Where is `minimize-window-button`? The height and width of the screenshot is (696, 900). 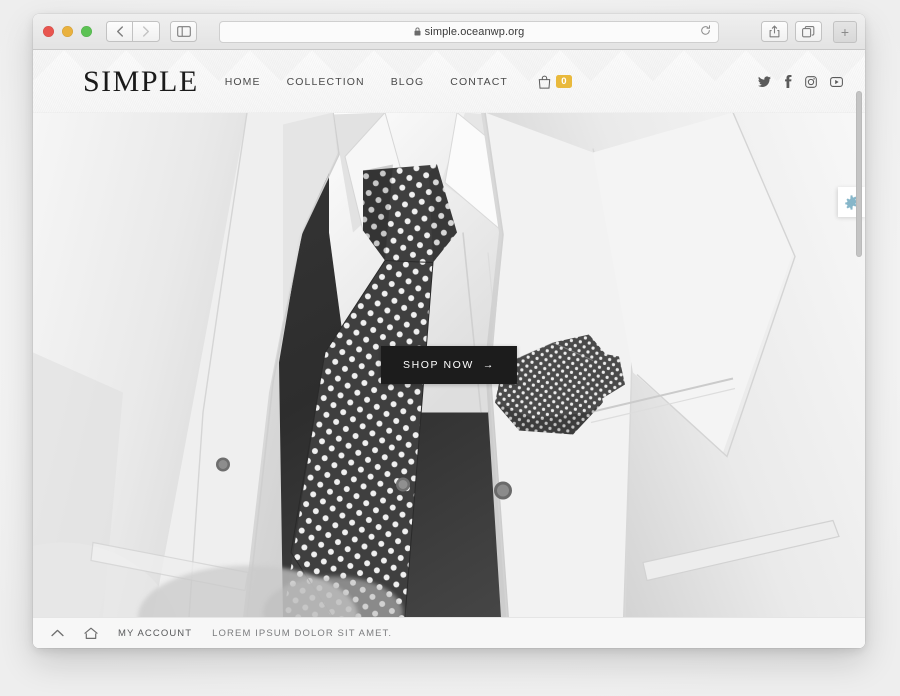
minimize-window-button is located at coordinates (67, 31).